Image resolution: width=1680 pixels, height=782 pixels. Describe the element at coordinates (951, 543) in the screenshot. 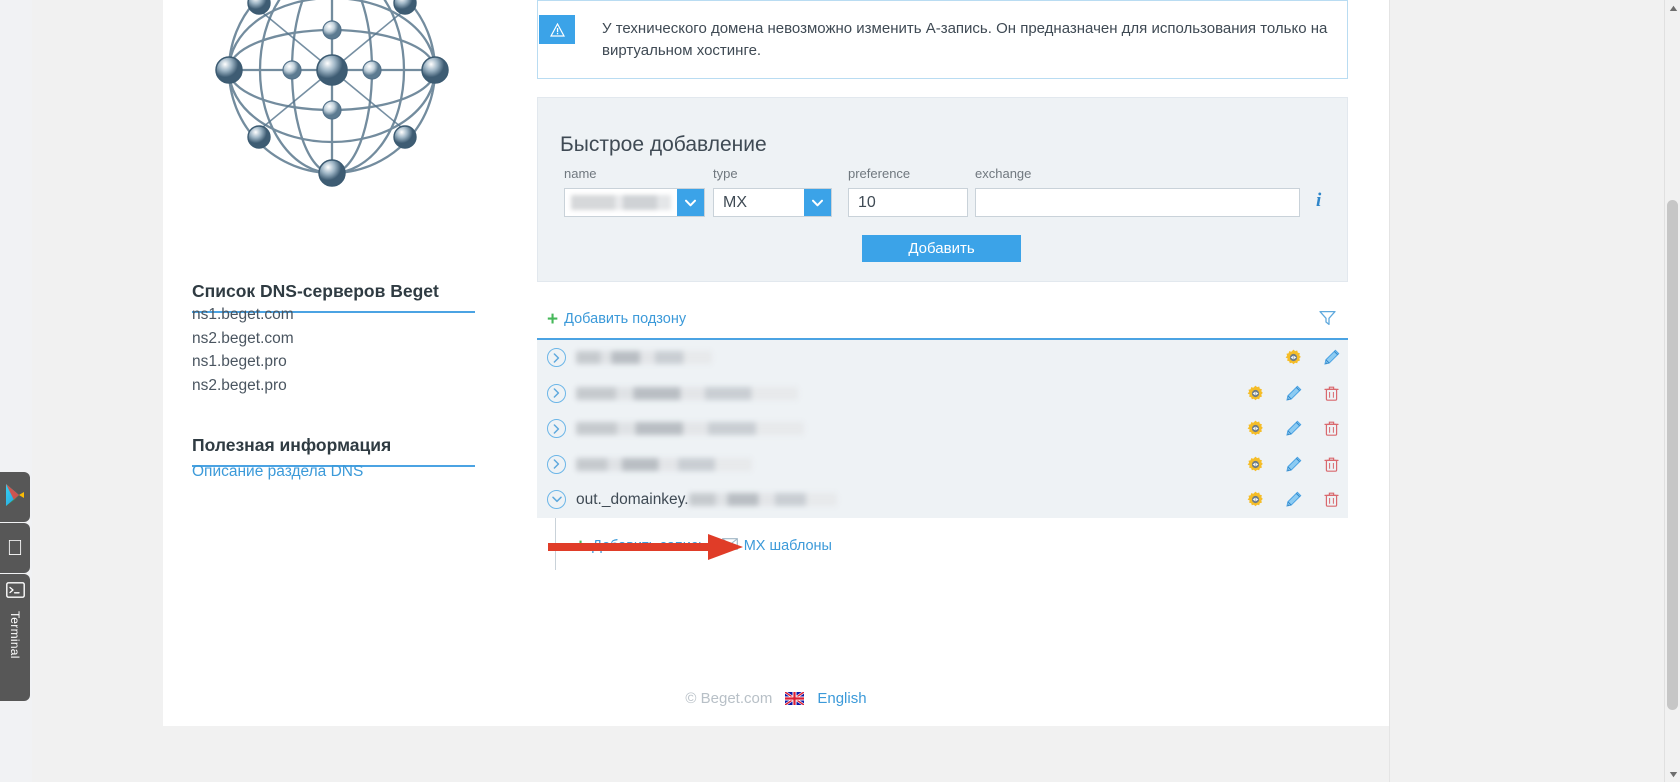

I see `records-footer: + Добавить запись MX шаблоны` at that location.